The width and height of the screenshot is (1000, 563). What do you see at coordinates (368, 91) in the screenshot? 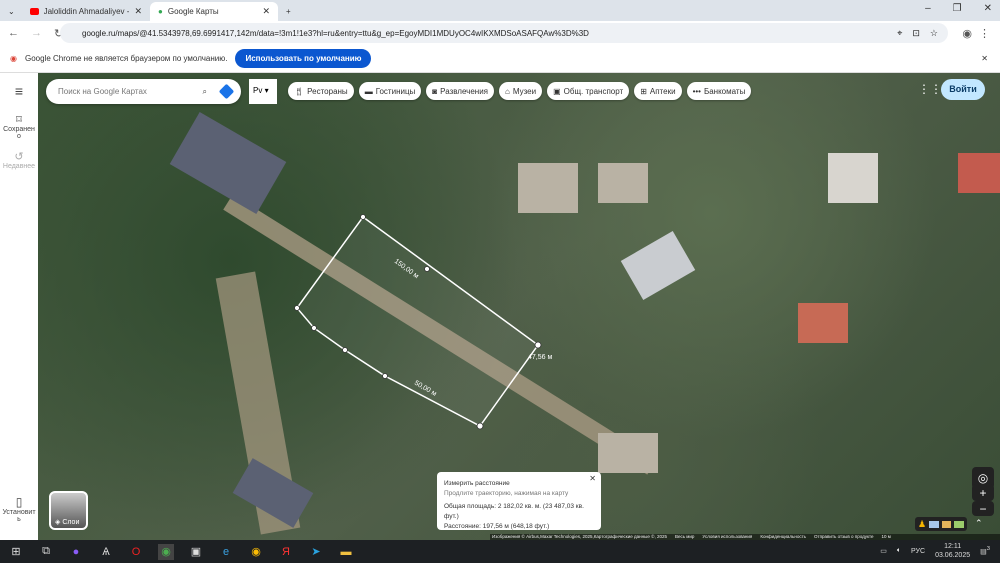
I see `bed-icon: ▬` at bounding box center [368, 91].